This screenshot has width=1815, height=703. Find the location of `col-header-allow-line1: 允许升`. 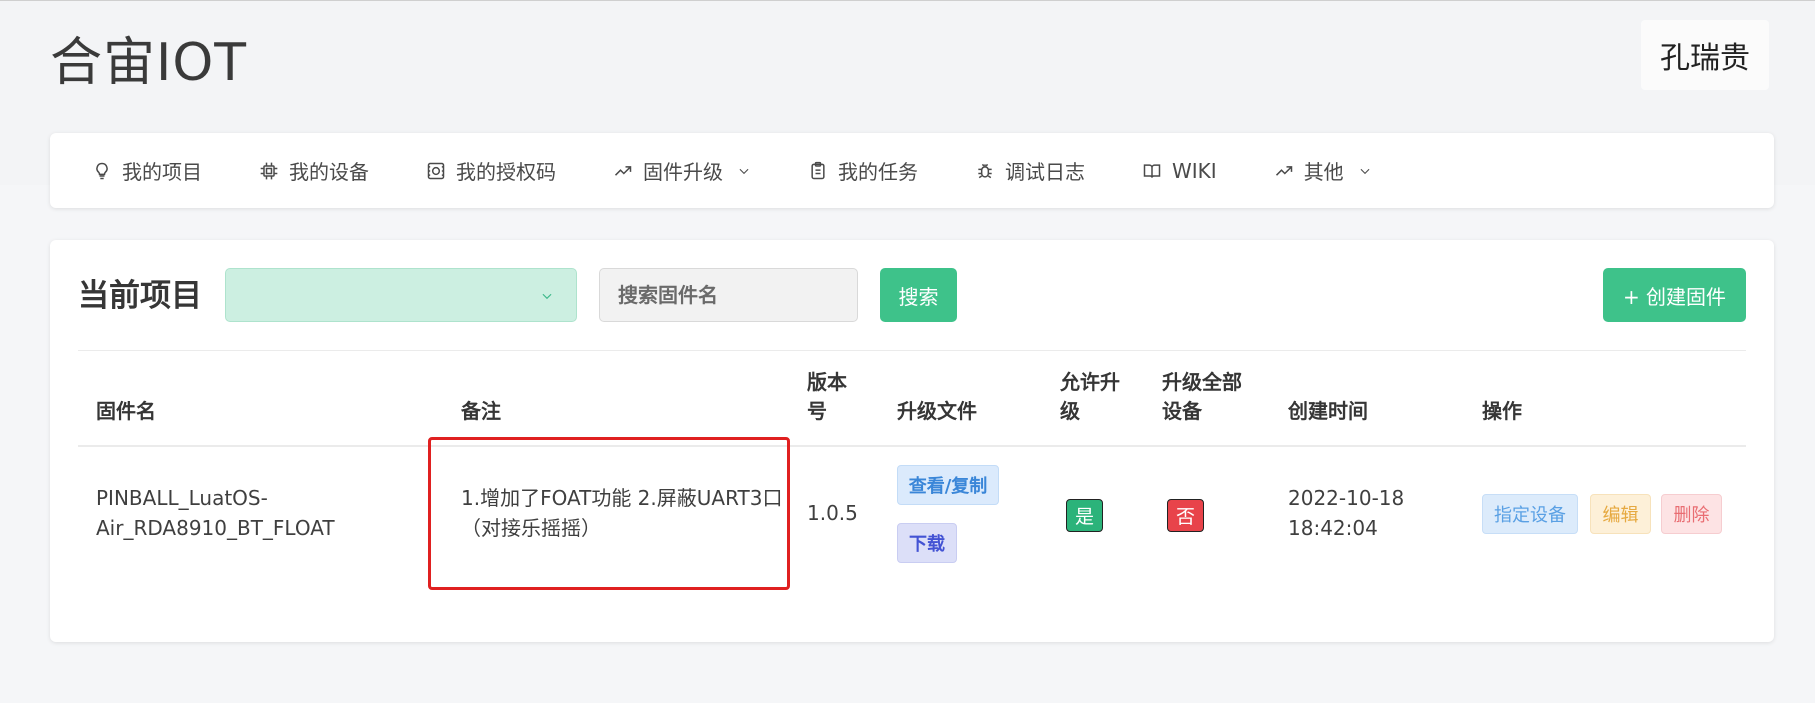

col-header-allow-line1: 允许升 is located at coordinates (1090, 382).